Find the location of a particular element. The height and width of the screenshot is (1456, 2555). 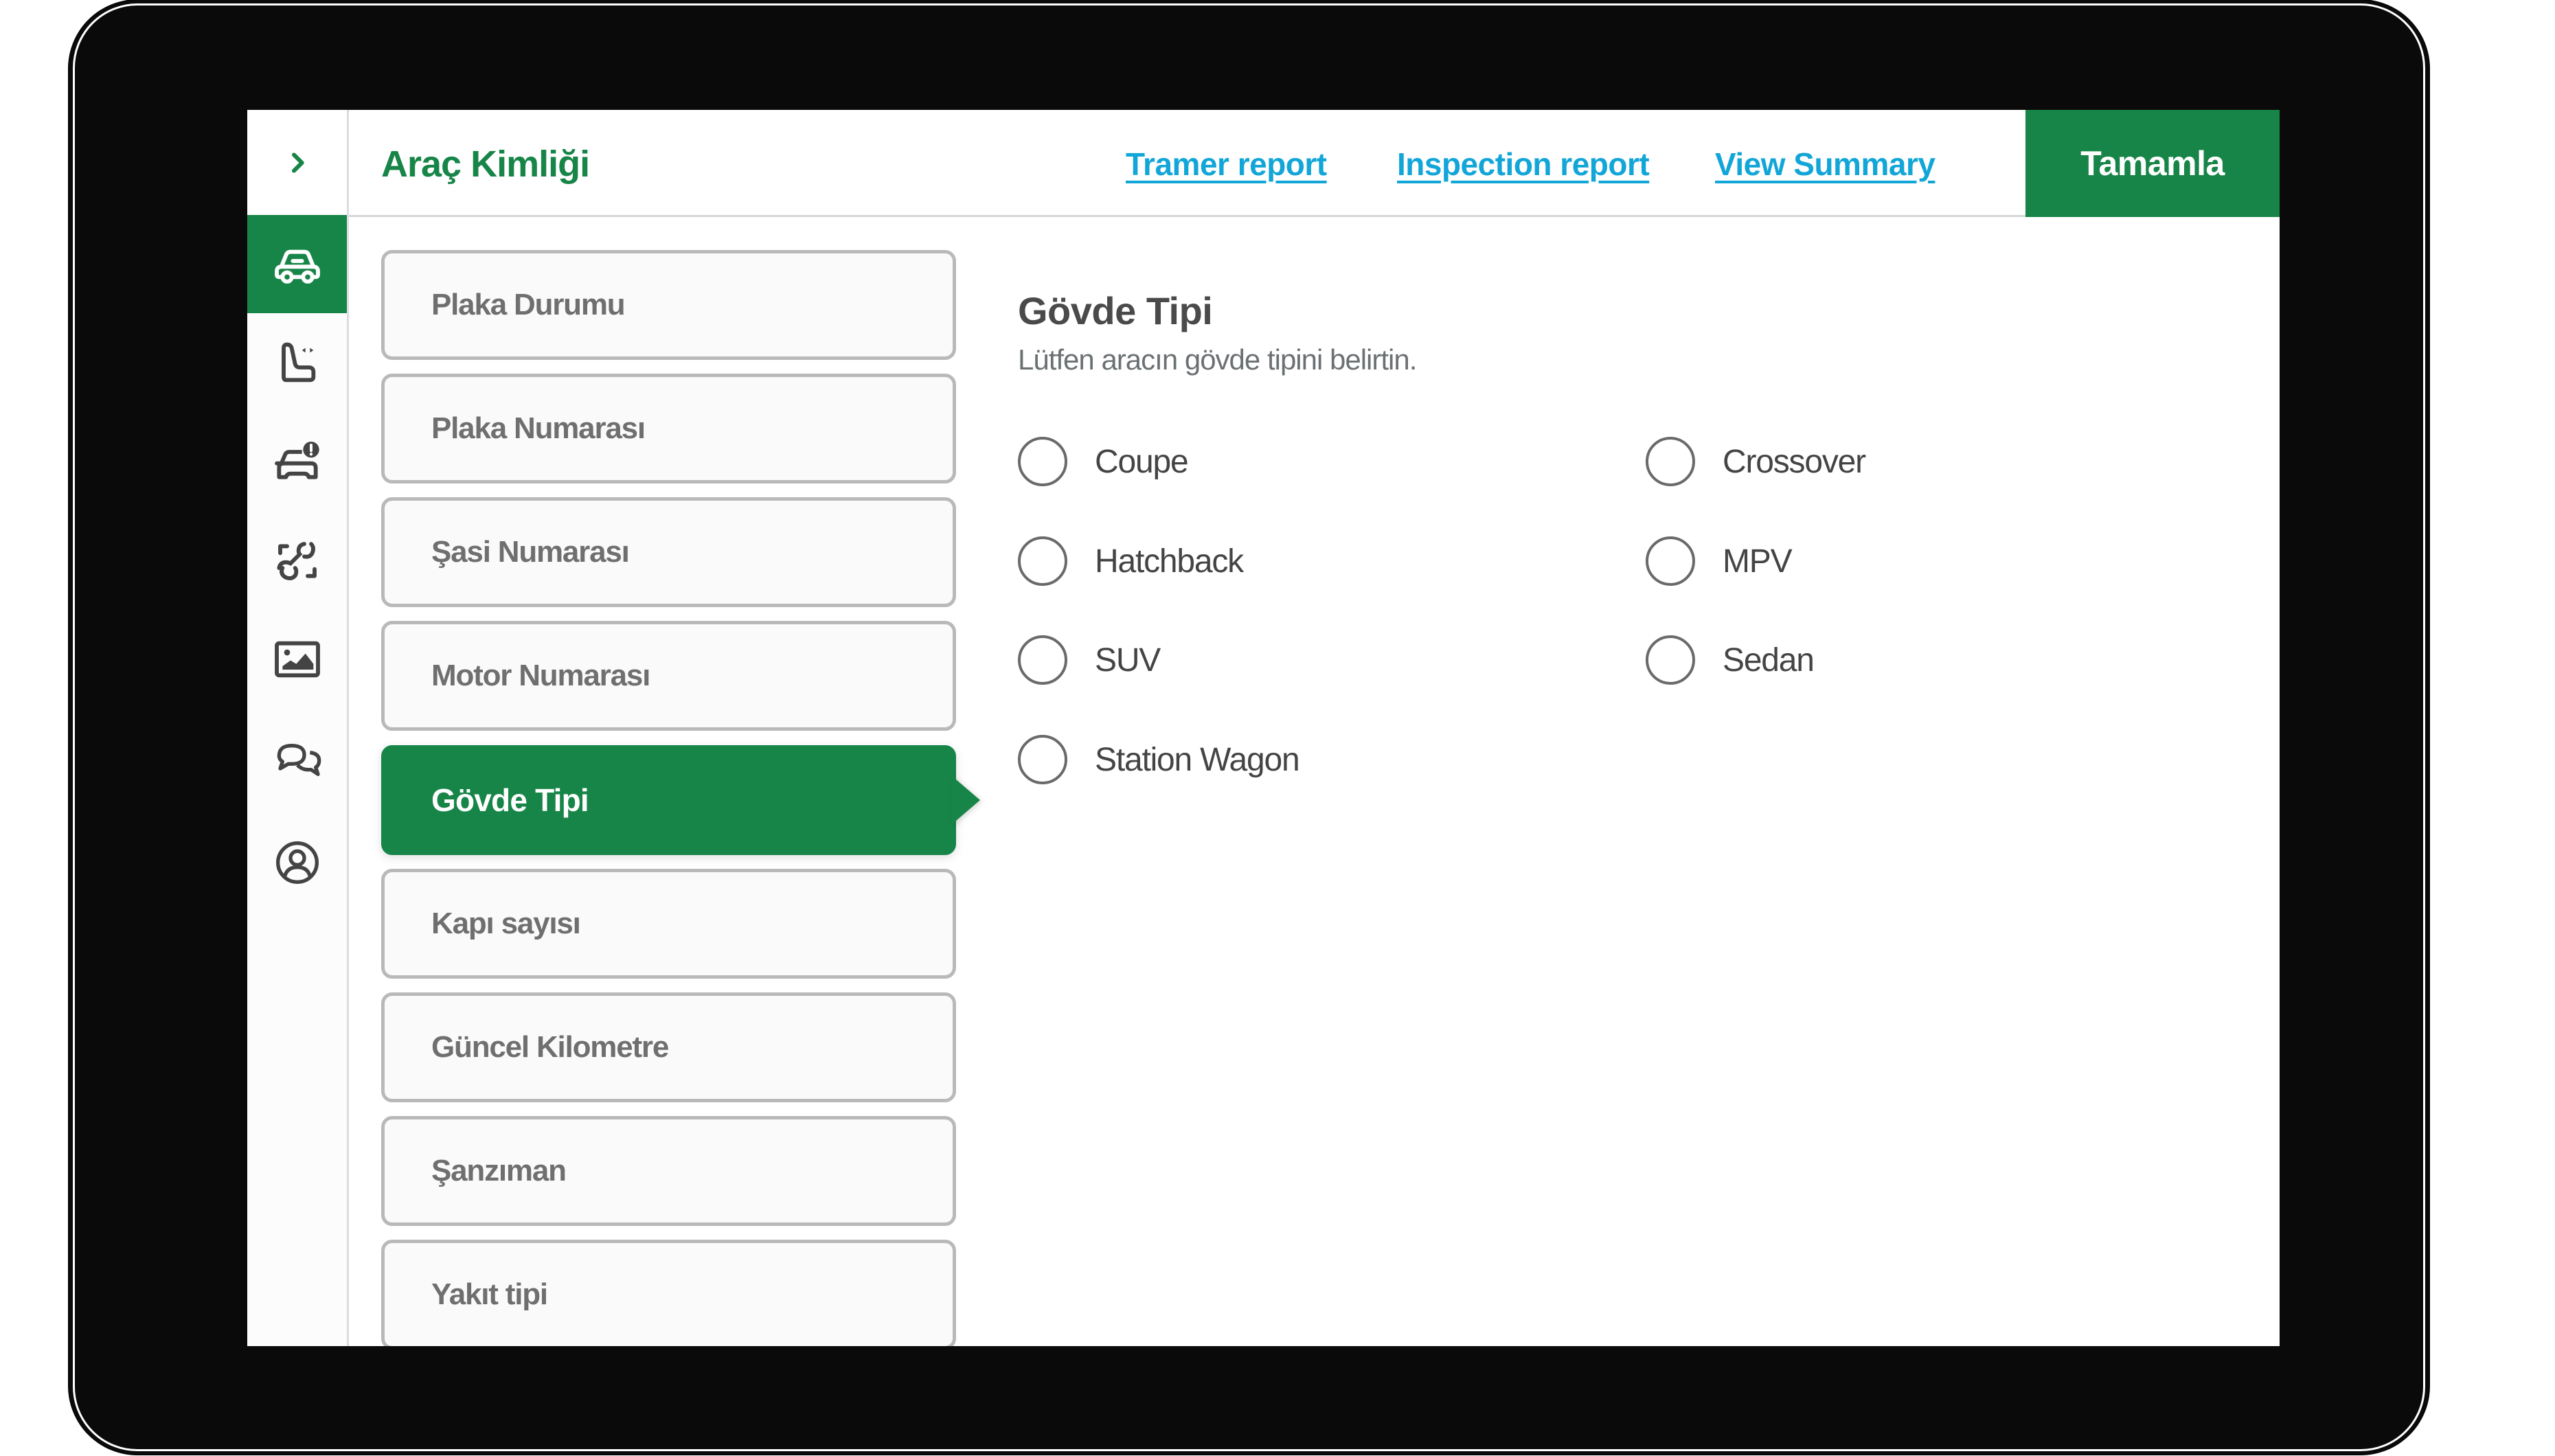

section-title: Gövde Tipi is located at coordinates (1115, 310).